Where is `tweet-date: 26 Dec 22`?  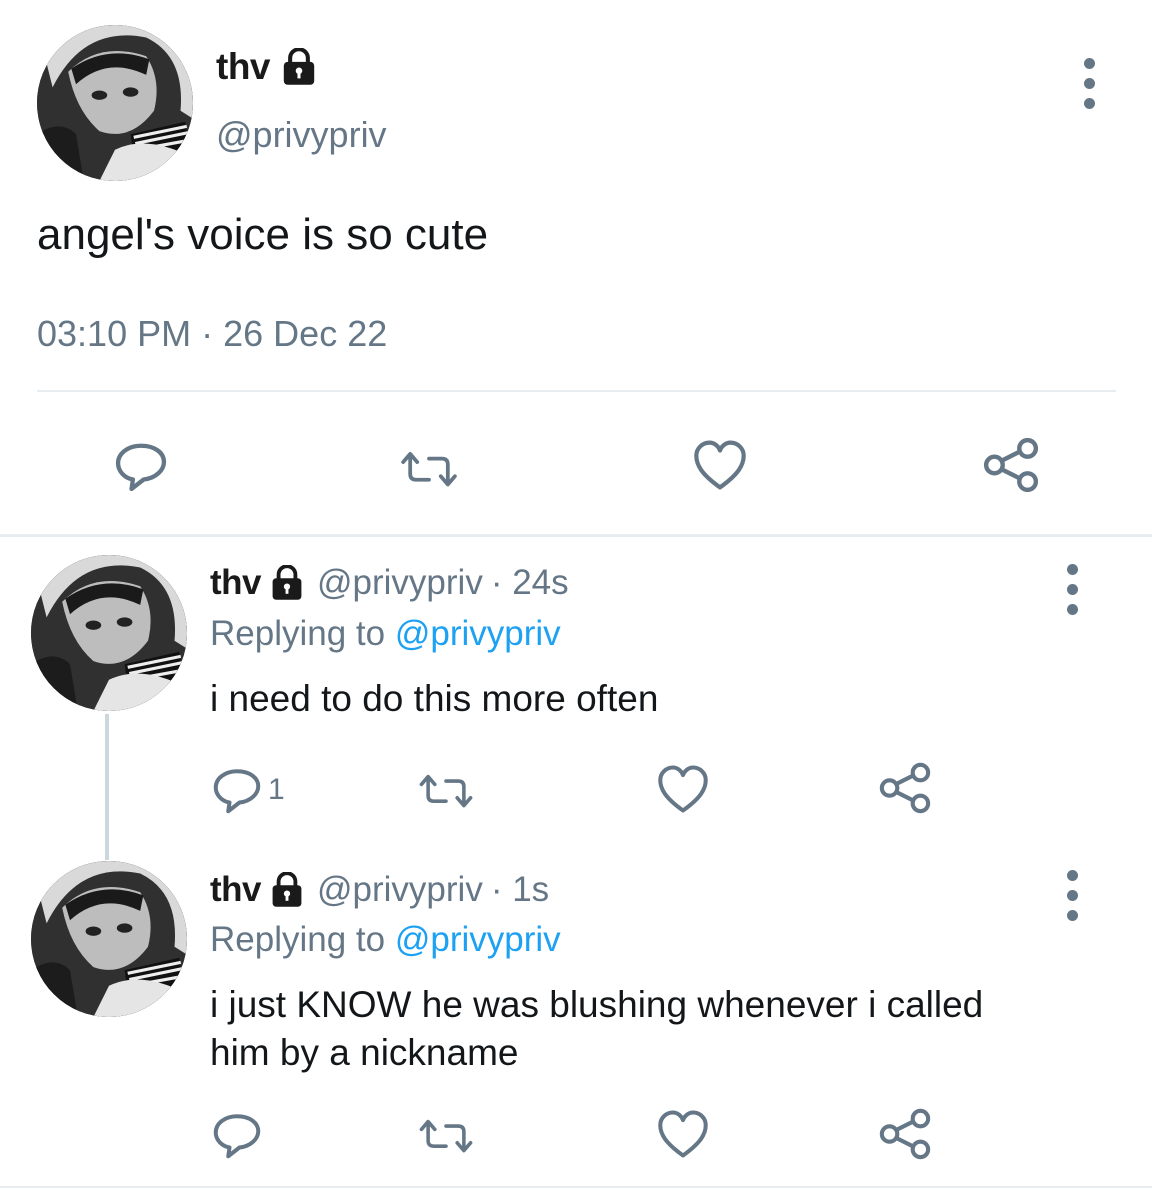
tweet-date: 26 Dec 22 is located at coordinates (305, 333).